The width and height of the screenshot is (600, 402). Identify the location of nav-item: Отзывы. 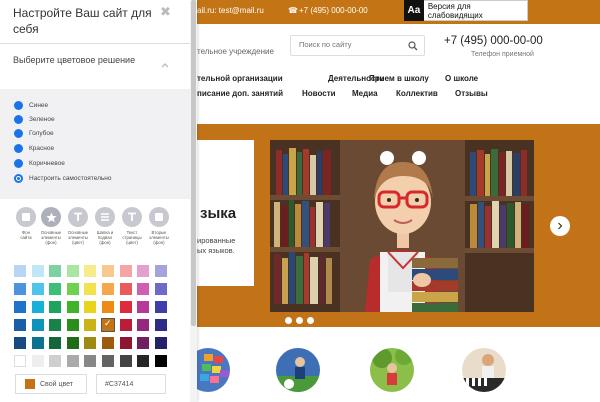
(471, 93).